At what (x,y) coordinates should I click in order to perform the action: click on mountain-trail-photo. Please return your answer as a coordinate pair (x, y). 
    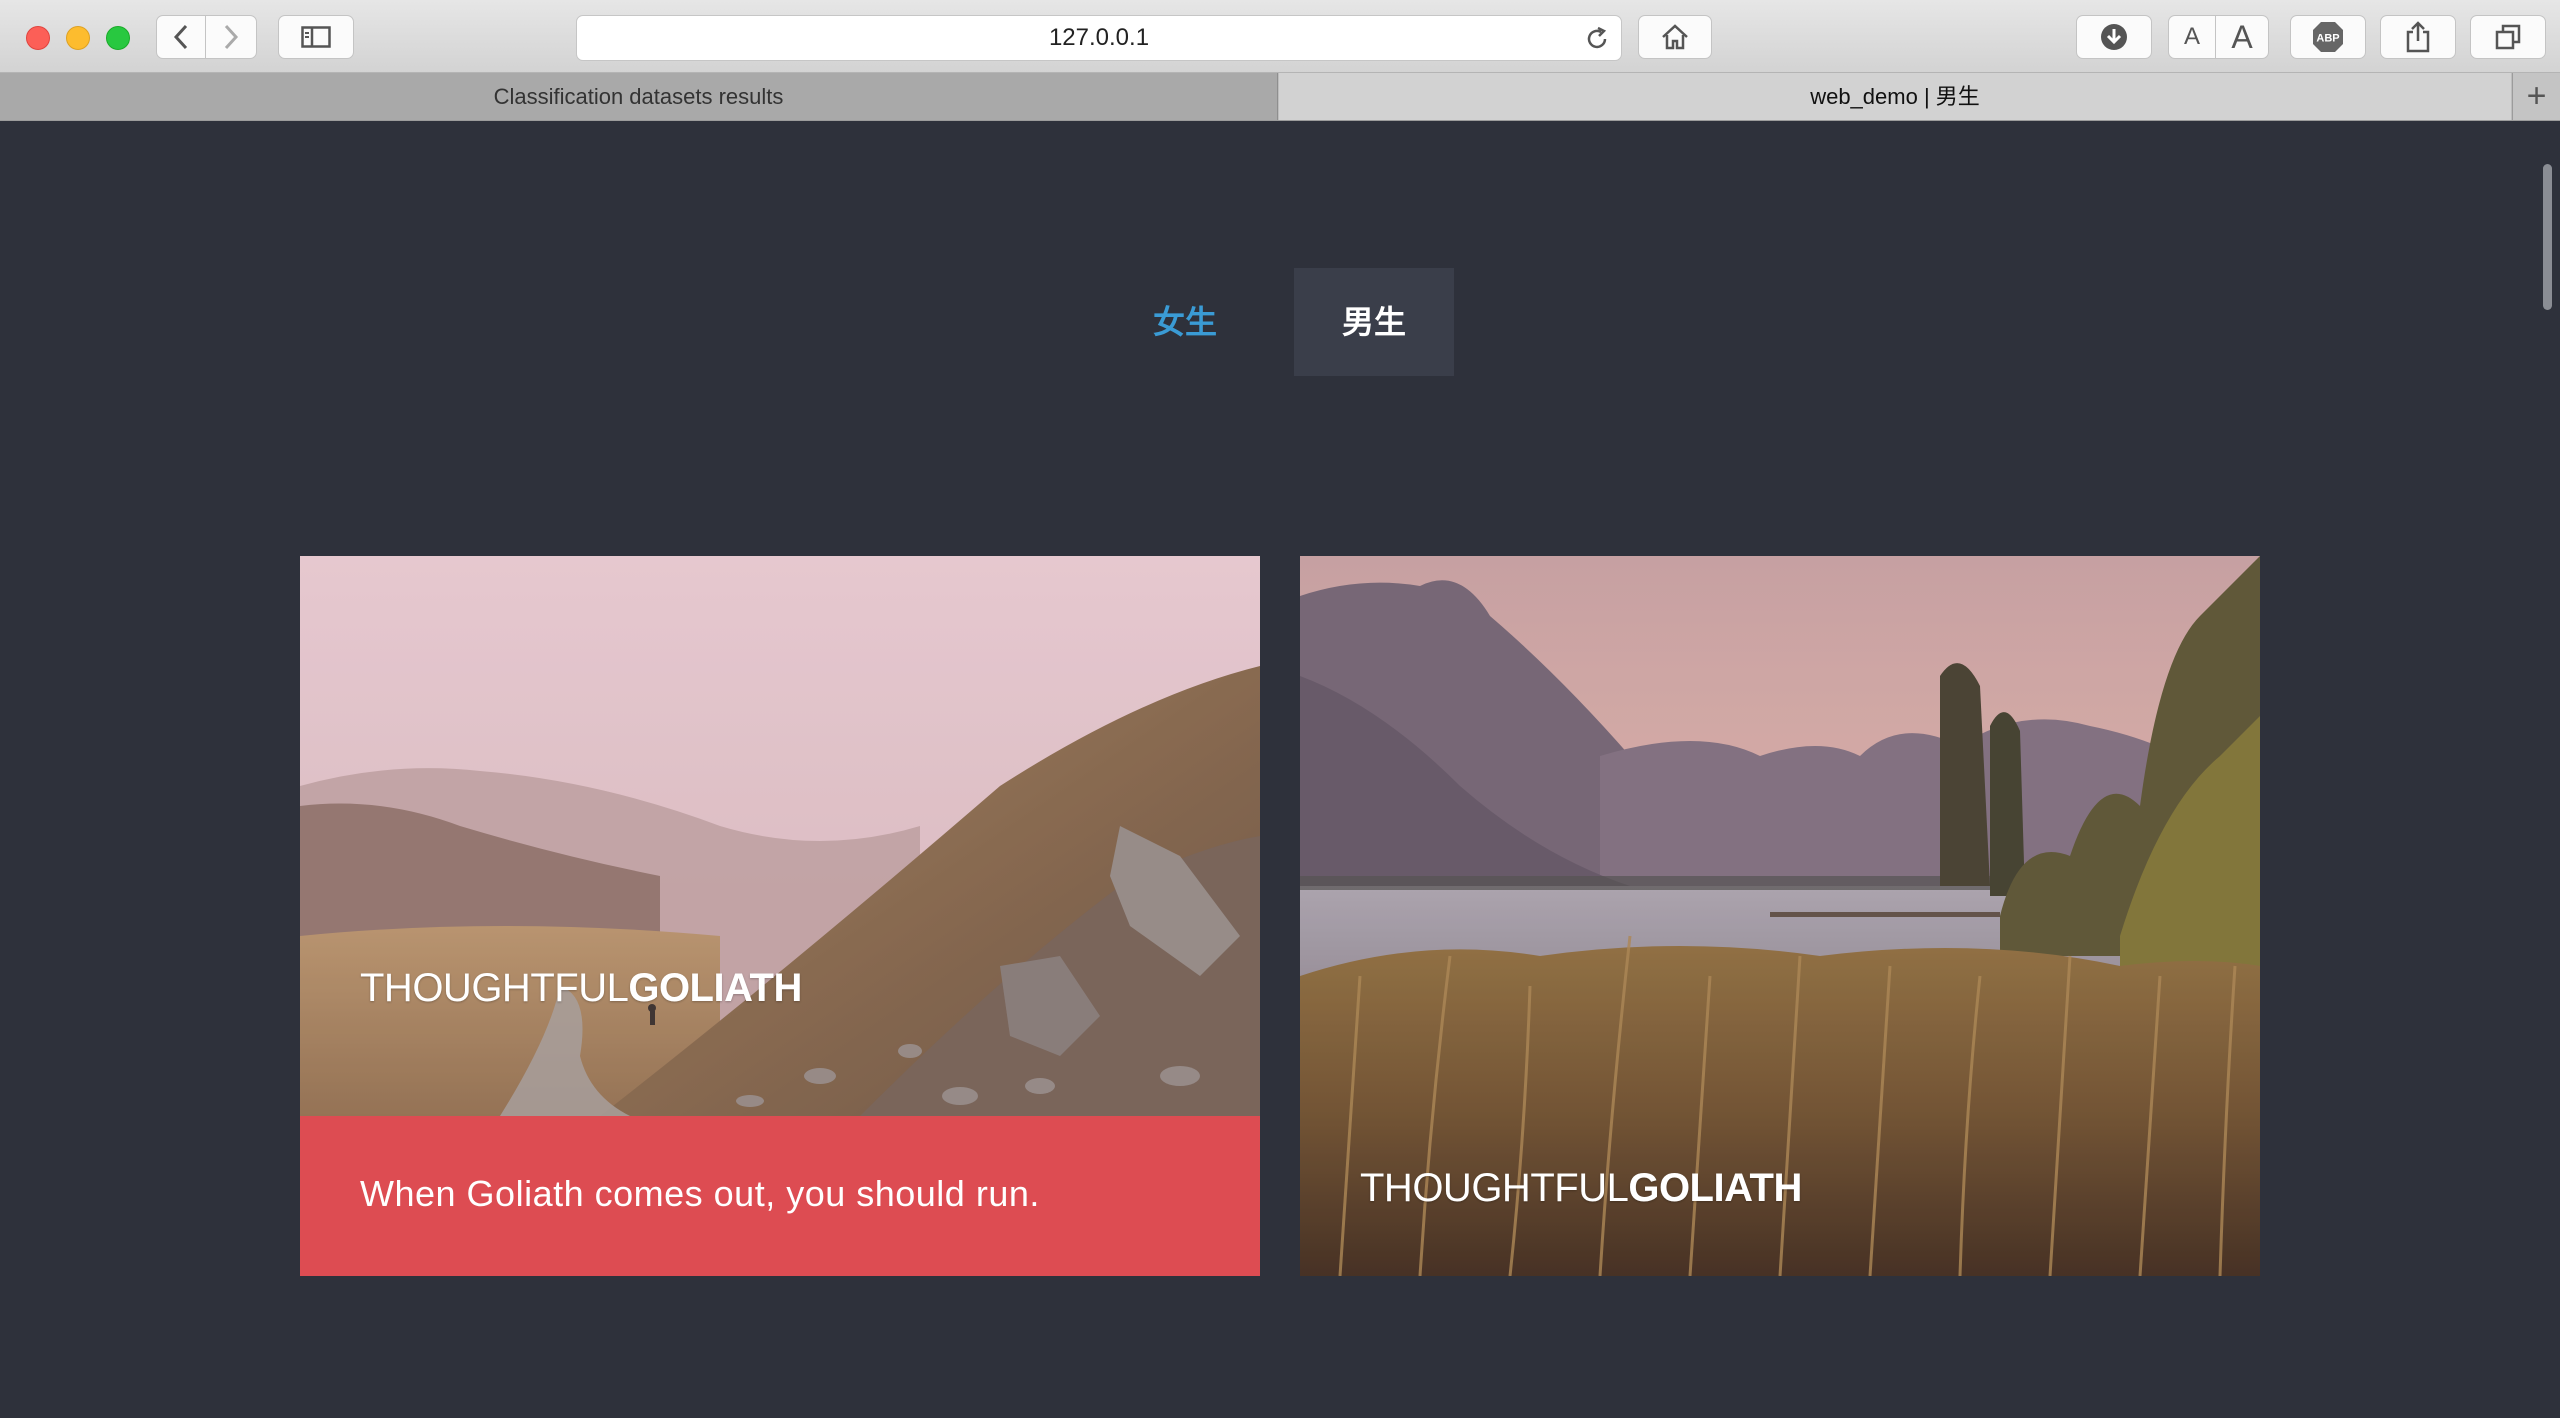
    Looking at the image, I should click on (780, 836).